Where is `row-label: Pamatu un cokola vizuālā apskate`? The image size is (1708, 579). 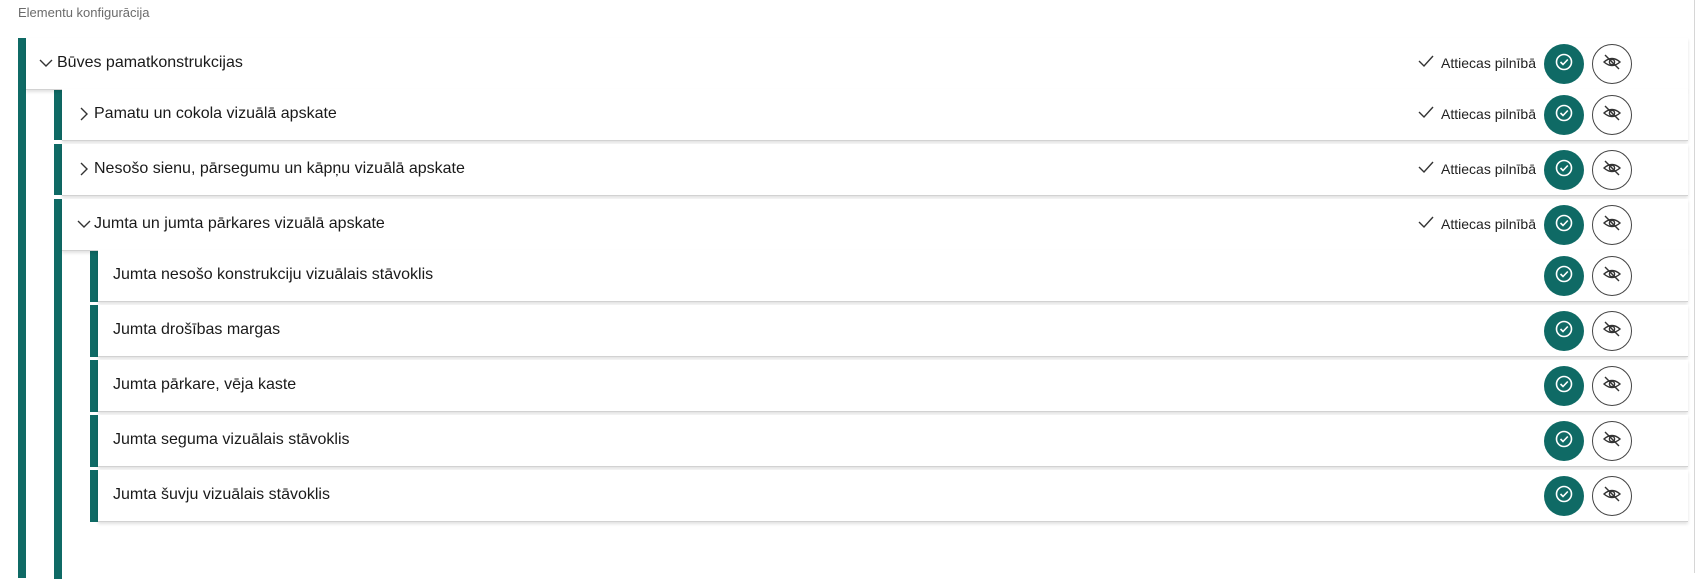 row-label: Pamatu un cokola vizuālā apskate is located at coordinates (215, 113).